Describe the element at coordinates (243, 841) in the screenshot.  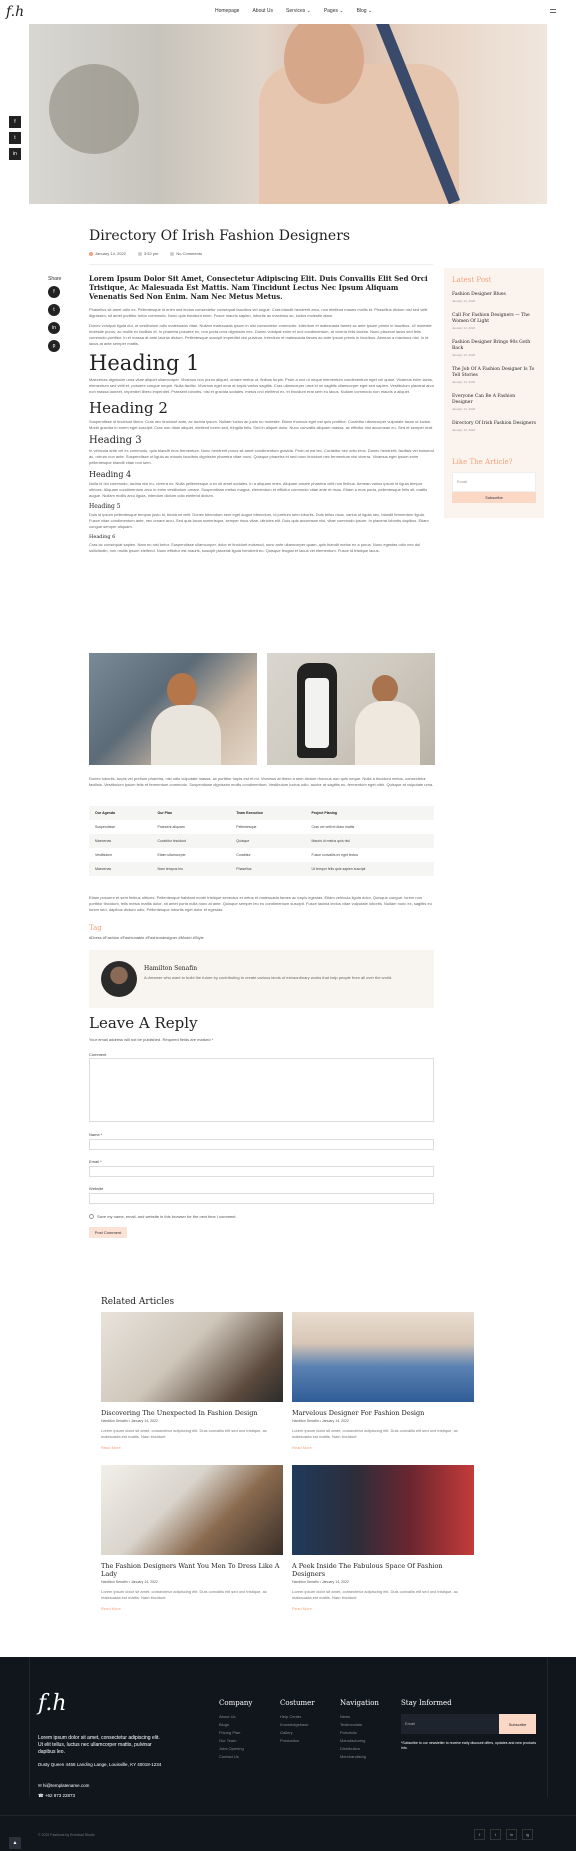
I see `table-cell: Quisque` at that location.